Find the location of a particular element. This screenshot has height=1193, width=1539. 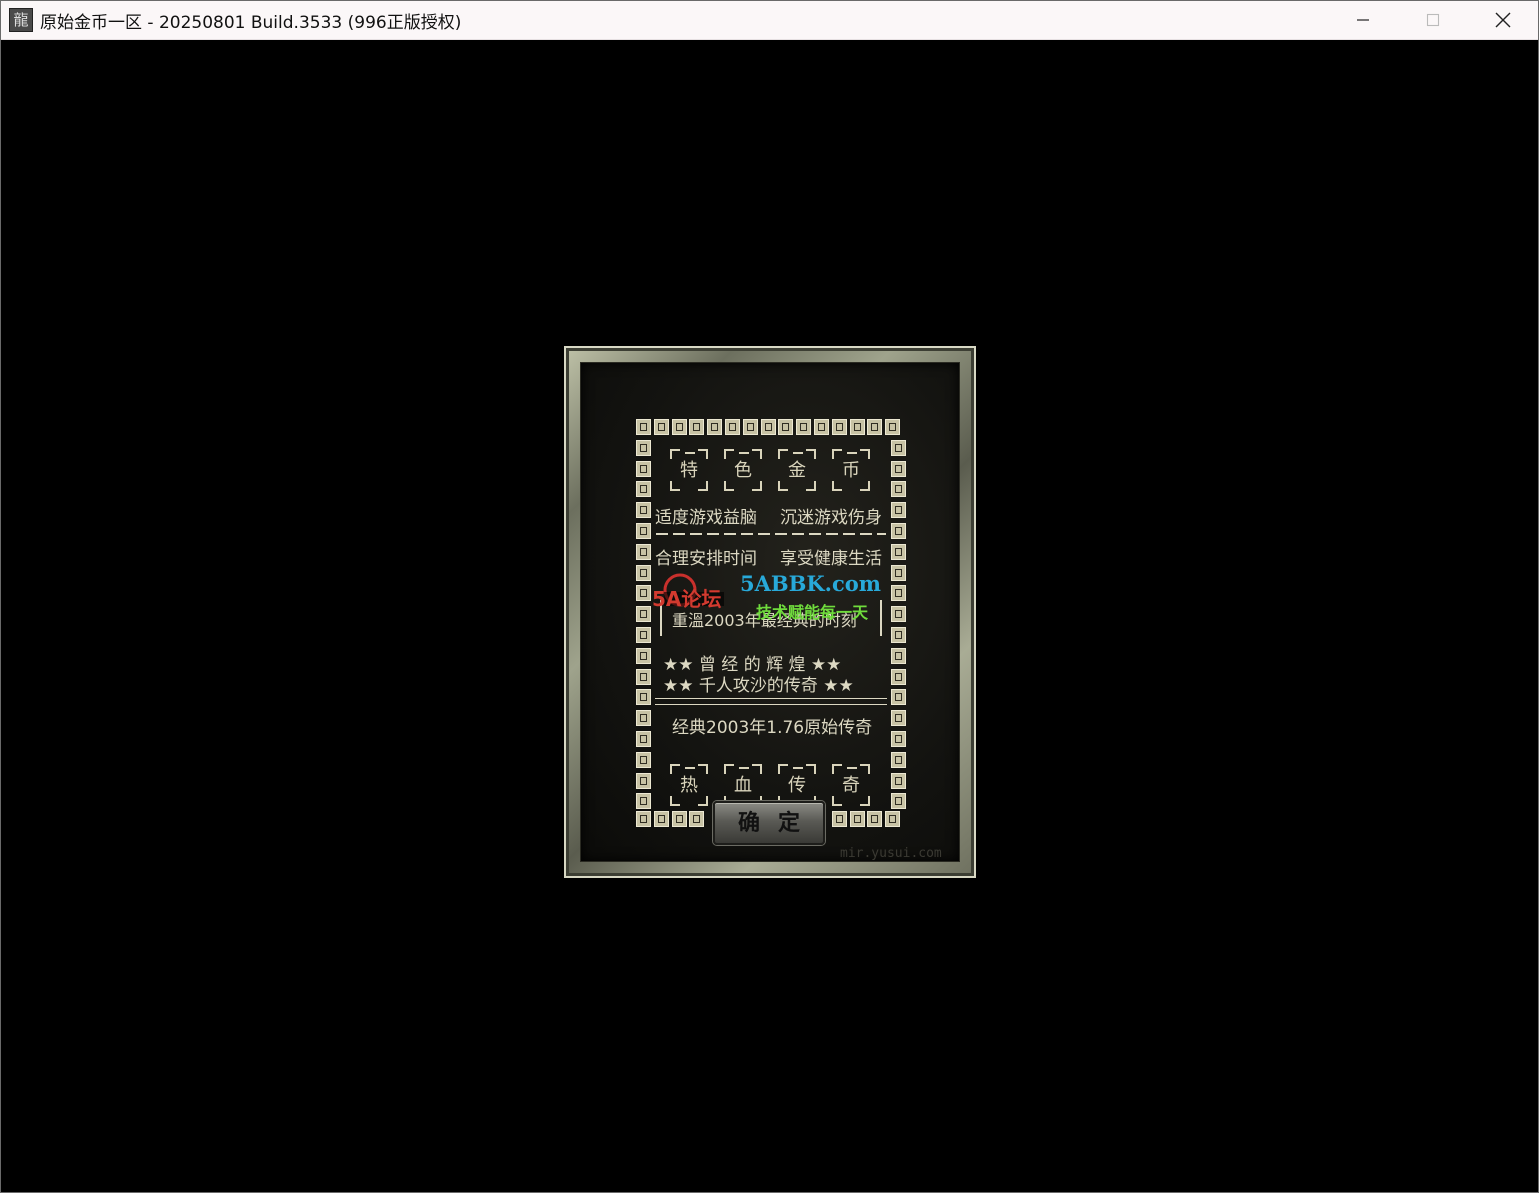

maximize-icon is located at coordinates (1433, 20).